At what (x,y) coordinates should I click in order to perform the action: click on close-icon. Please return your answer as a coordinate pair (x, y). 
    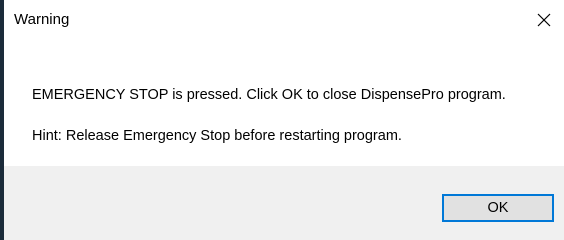
    Looking at the image, I should click on (544, 20).